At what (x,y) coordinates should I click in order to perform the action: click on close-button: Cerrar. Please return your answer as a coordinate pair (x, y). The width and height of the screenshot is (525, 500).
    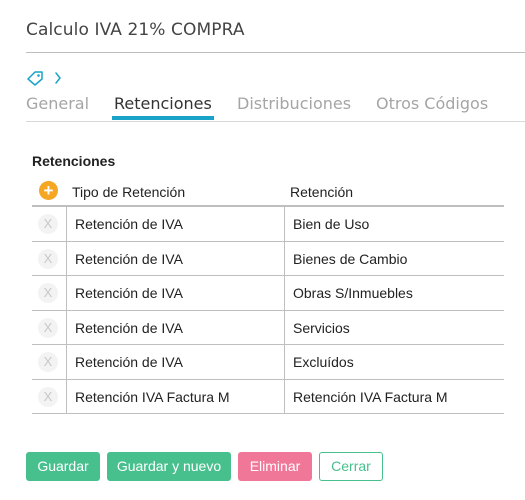
    Looking at the image, I should click on (351, 466).